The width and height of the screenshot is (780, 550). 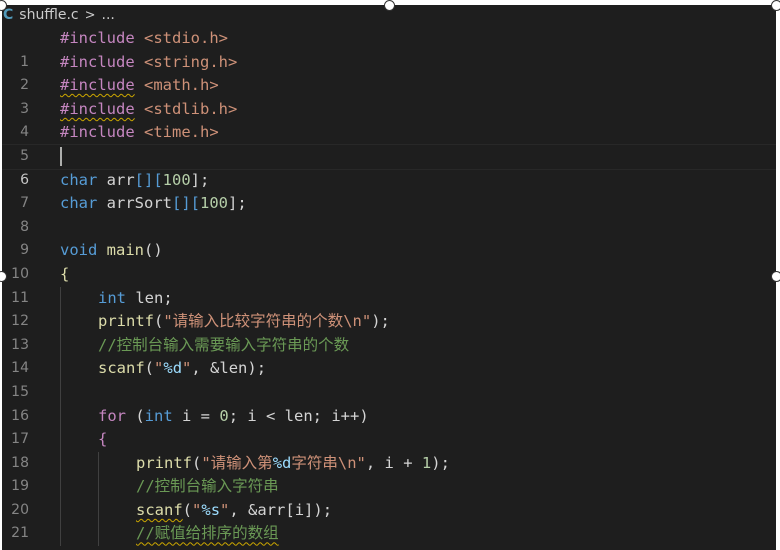 I want to click on code-line: 19 printf("请输入第%d字符串\n", i + 1);, so click(x=389, y=472).